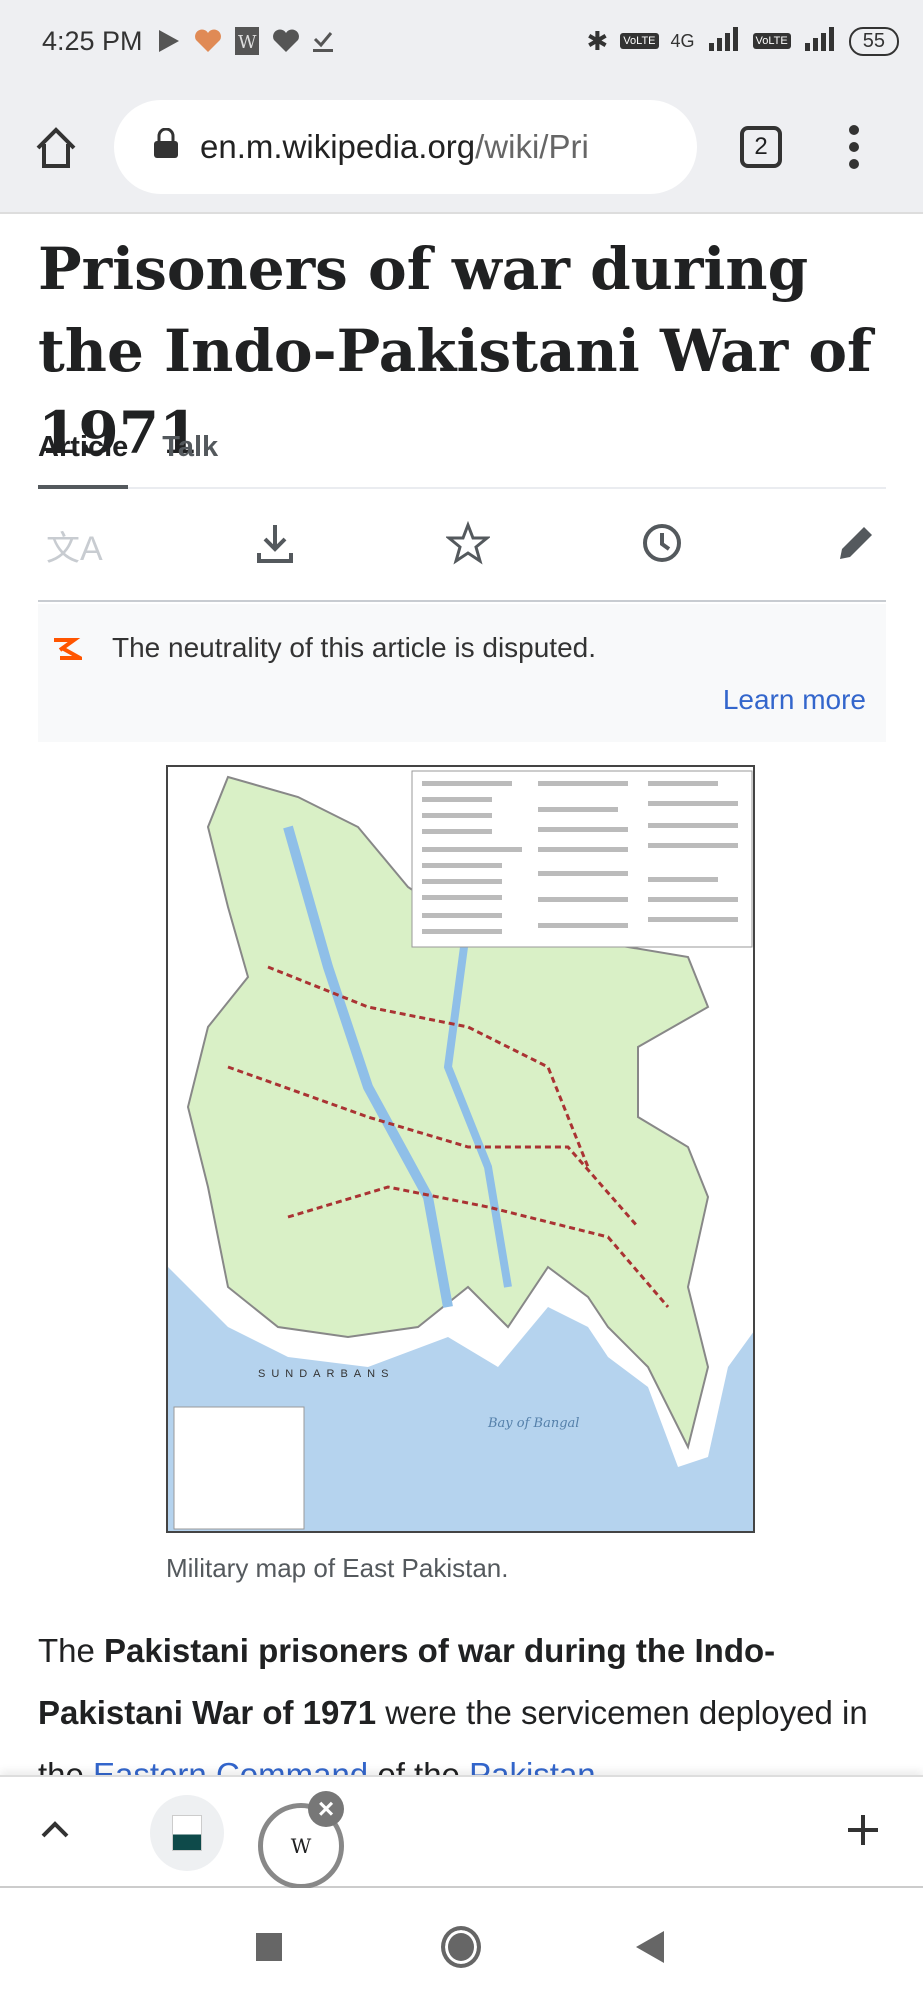 Image resolution: width=923 pixels, height=2000 pixels. I want to click on map-label-sundarbans: SUNDARBANS, so click(326, 1374).